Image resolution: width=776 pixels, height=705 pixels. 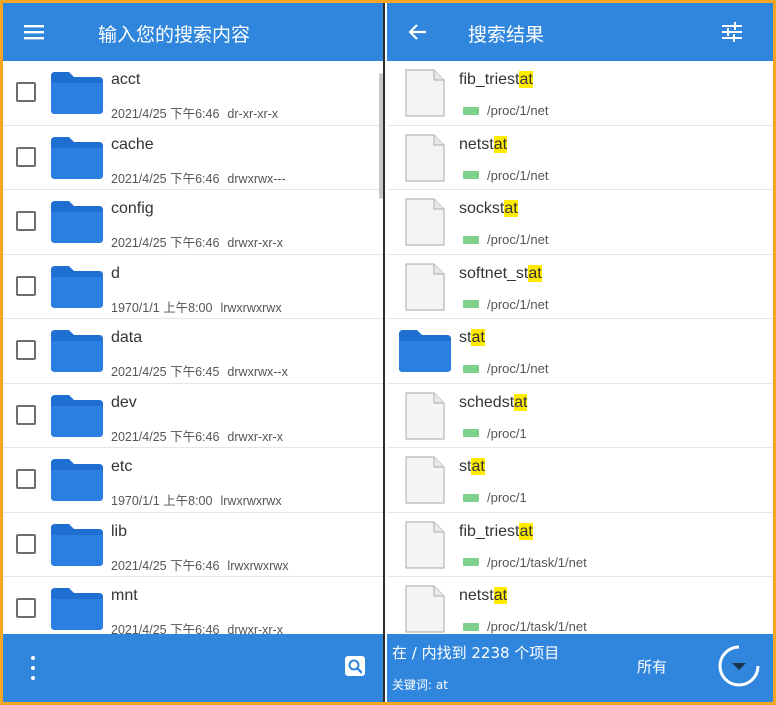 What do you see at coordinates (494, 273) in the screenshot?
I see `name-prefix: softnet_st` at bounding box center [494, 273].